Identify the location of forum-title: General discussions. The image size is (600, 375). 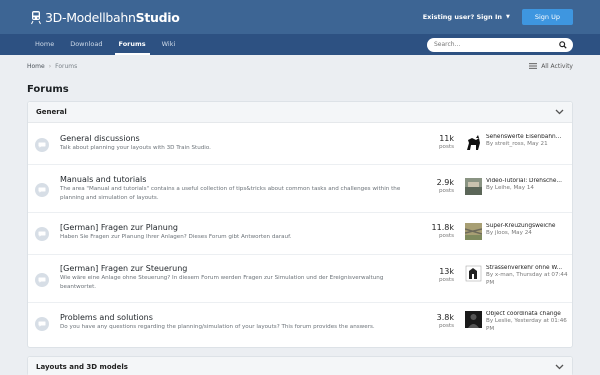
(232, 138).